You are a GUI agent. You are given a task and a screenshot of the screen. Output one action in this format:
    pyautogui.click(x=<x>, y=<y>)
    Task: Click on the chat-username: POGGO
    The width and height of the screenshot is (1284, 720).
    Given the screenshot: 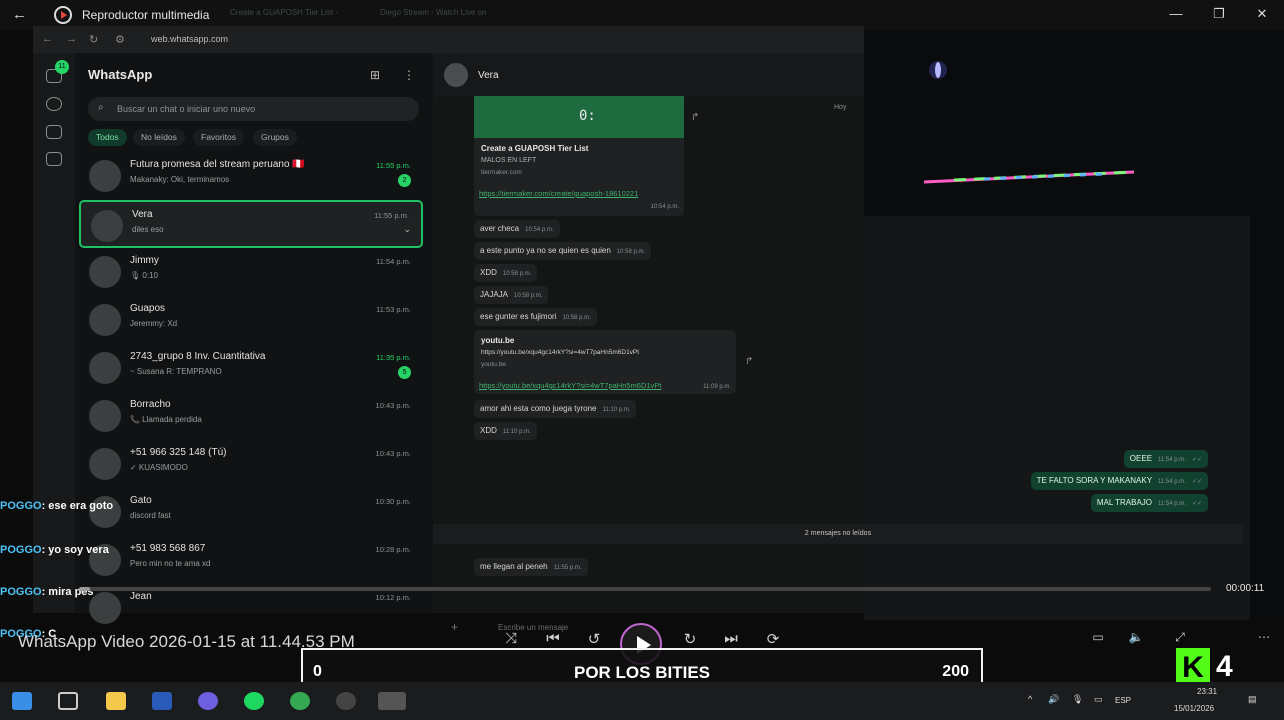 What is the action you would take?
    pyautogui.click(x=21, y=506)
    